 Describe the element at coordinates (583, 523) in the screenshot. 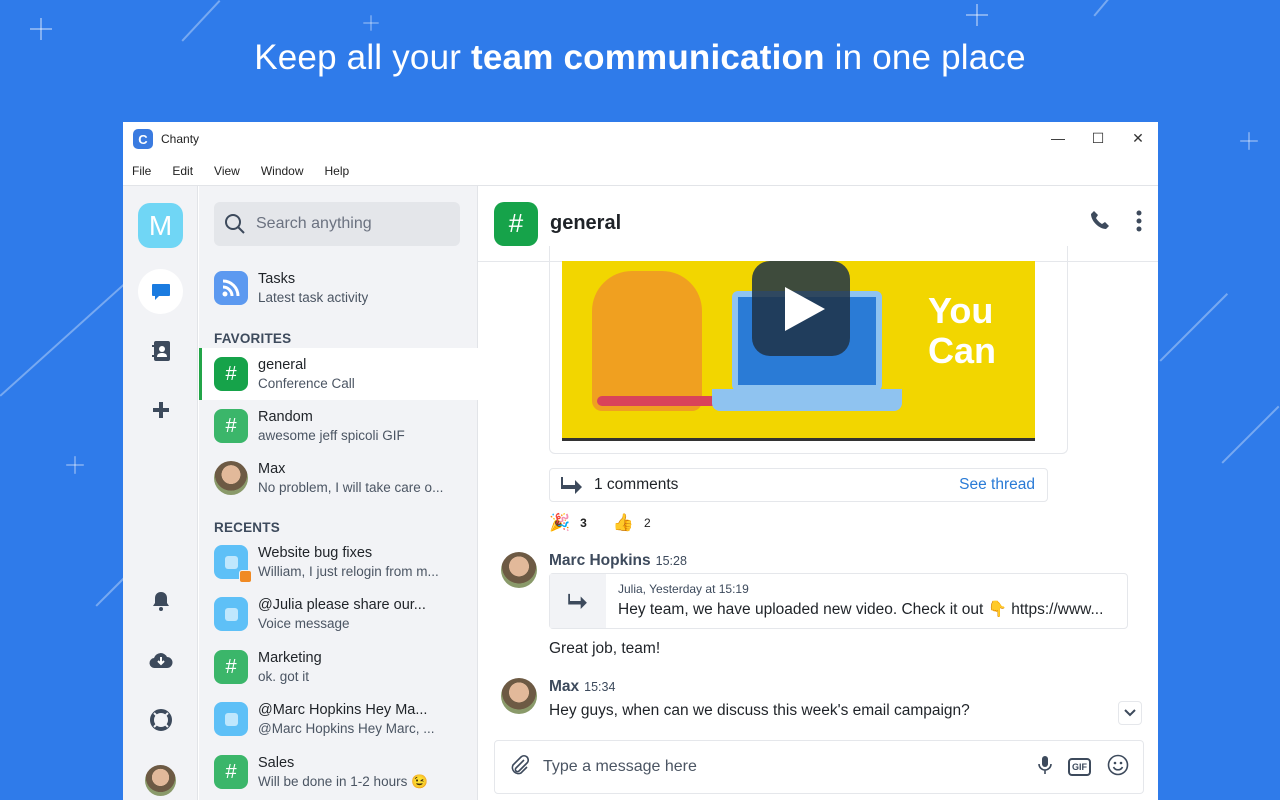

I see `reaction-count: 3` at that location.